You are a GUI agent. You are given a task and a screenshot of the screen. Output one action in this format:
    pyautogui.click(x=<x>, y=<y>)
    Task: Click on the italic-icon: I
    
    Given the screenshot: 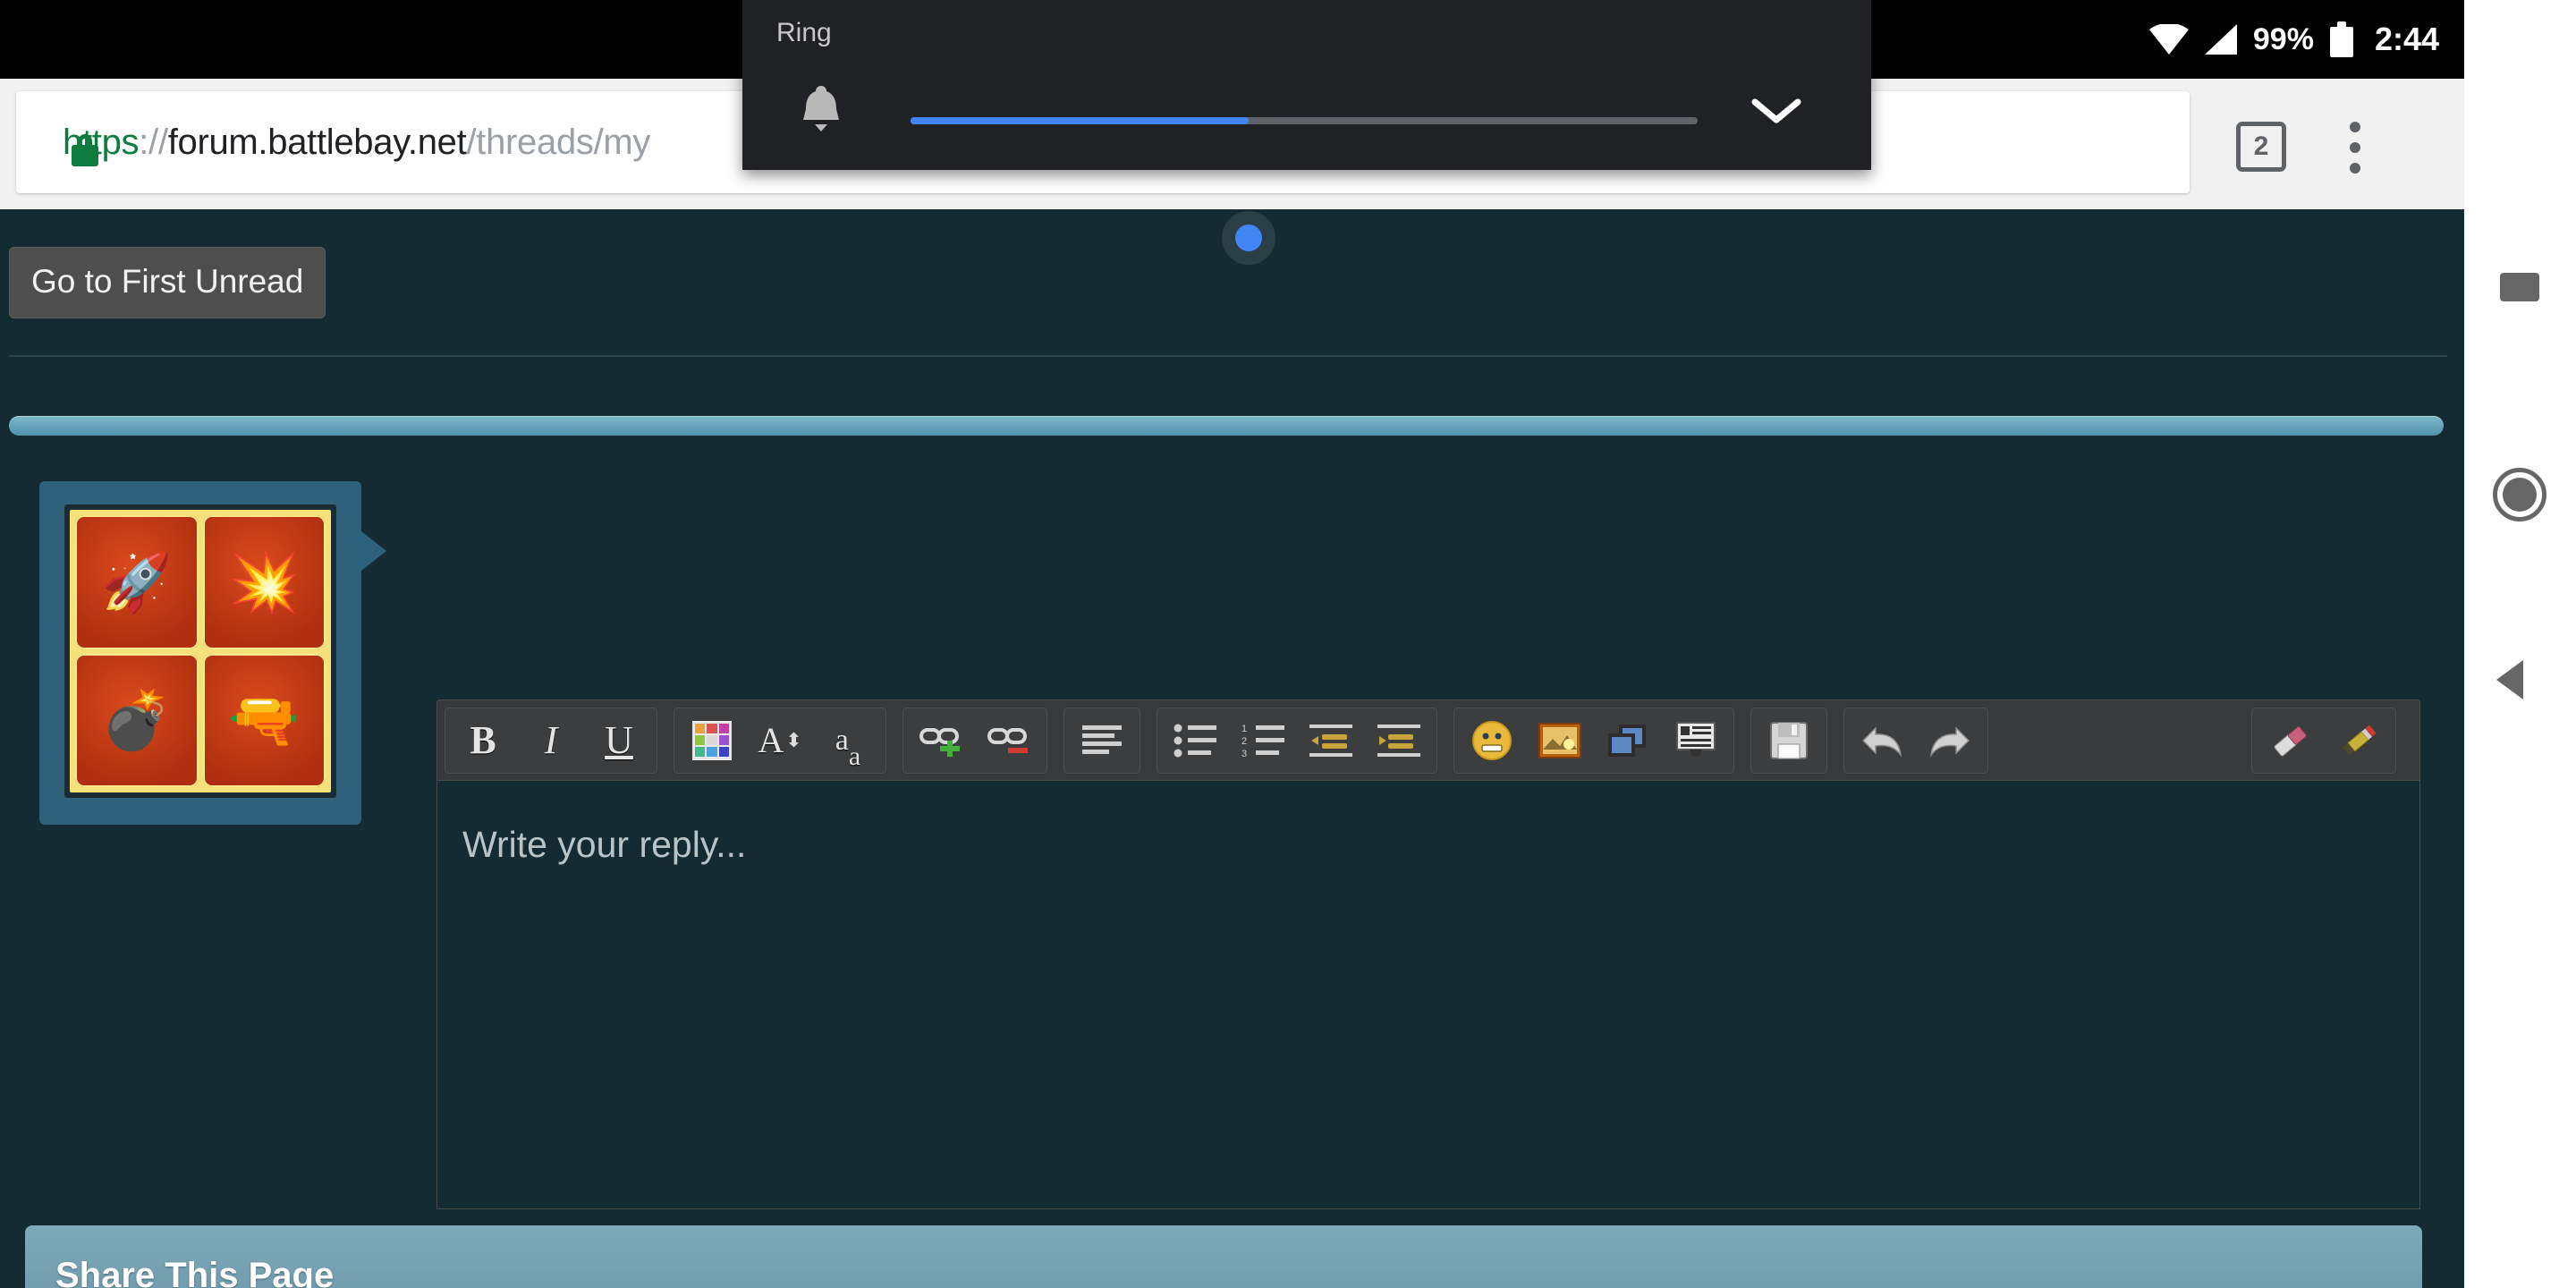 What is the action you would take?
    pyautogui.click(x=551, y=740)
    